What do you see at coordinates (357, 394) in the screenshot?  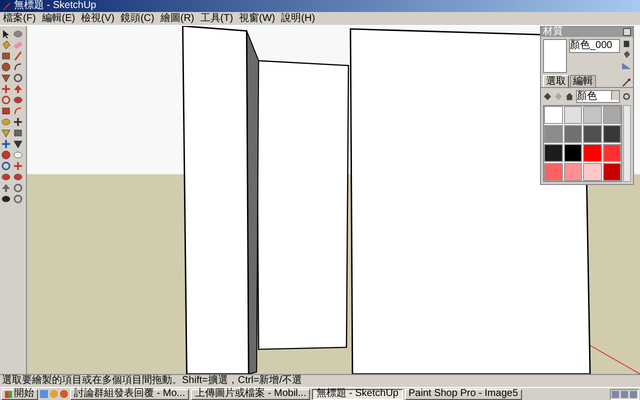 I see `taskbar-button: 無標題 - SketchUp` at bounding box center [357, 394].